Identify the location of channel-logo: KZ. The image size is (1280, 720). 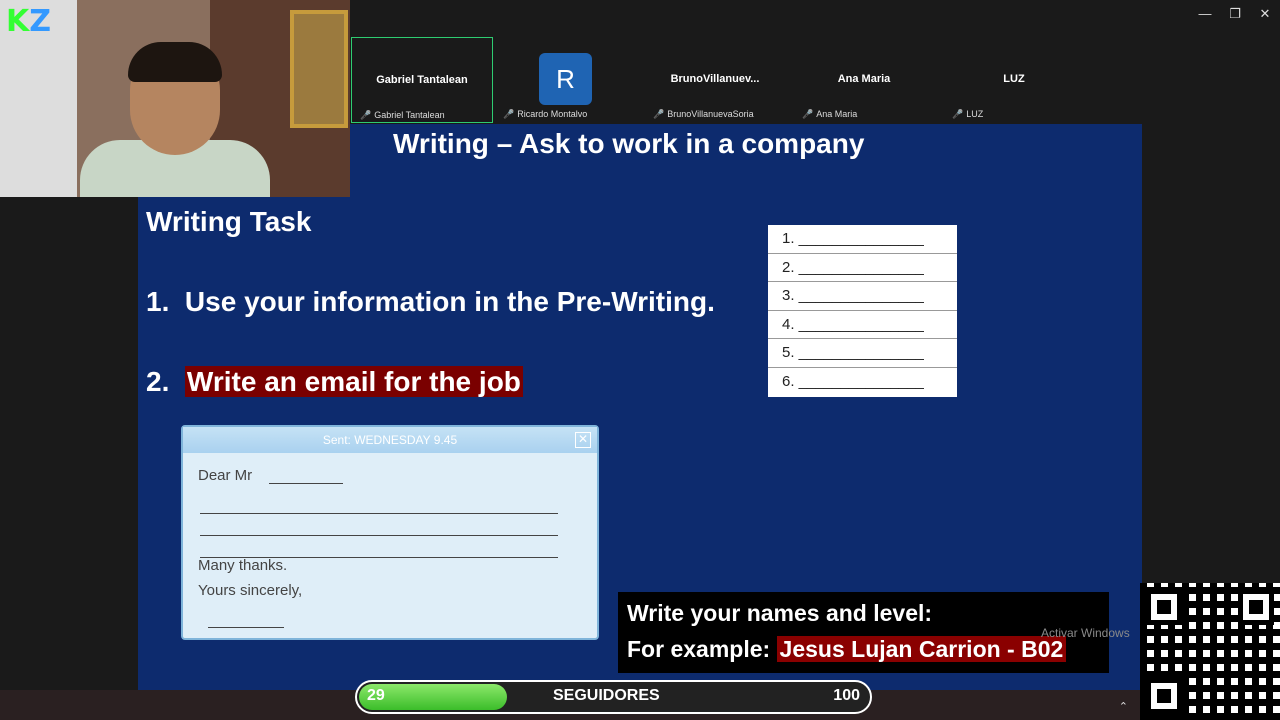
(29, 21).